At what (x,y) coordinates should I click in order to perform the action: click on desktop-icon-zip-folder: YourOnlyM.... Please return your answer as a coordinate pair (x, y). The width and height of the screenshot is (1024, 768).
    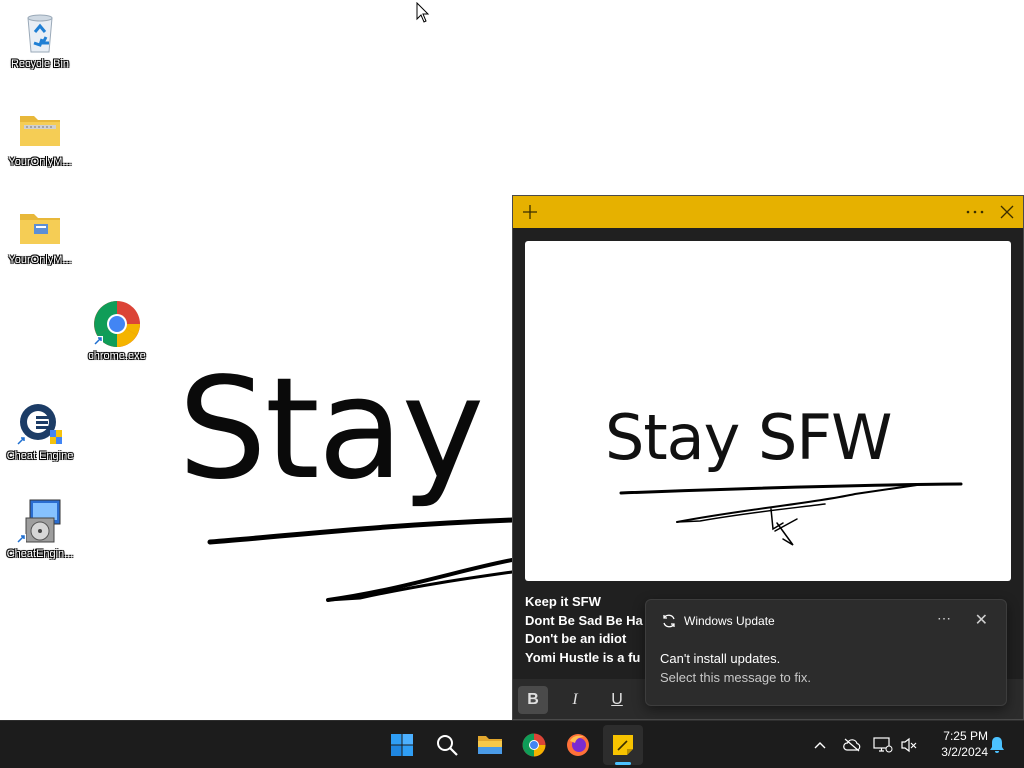
    Looking at the image, I should click on (40, 137).